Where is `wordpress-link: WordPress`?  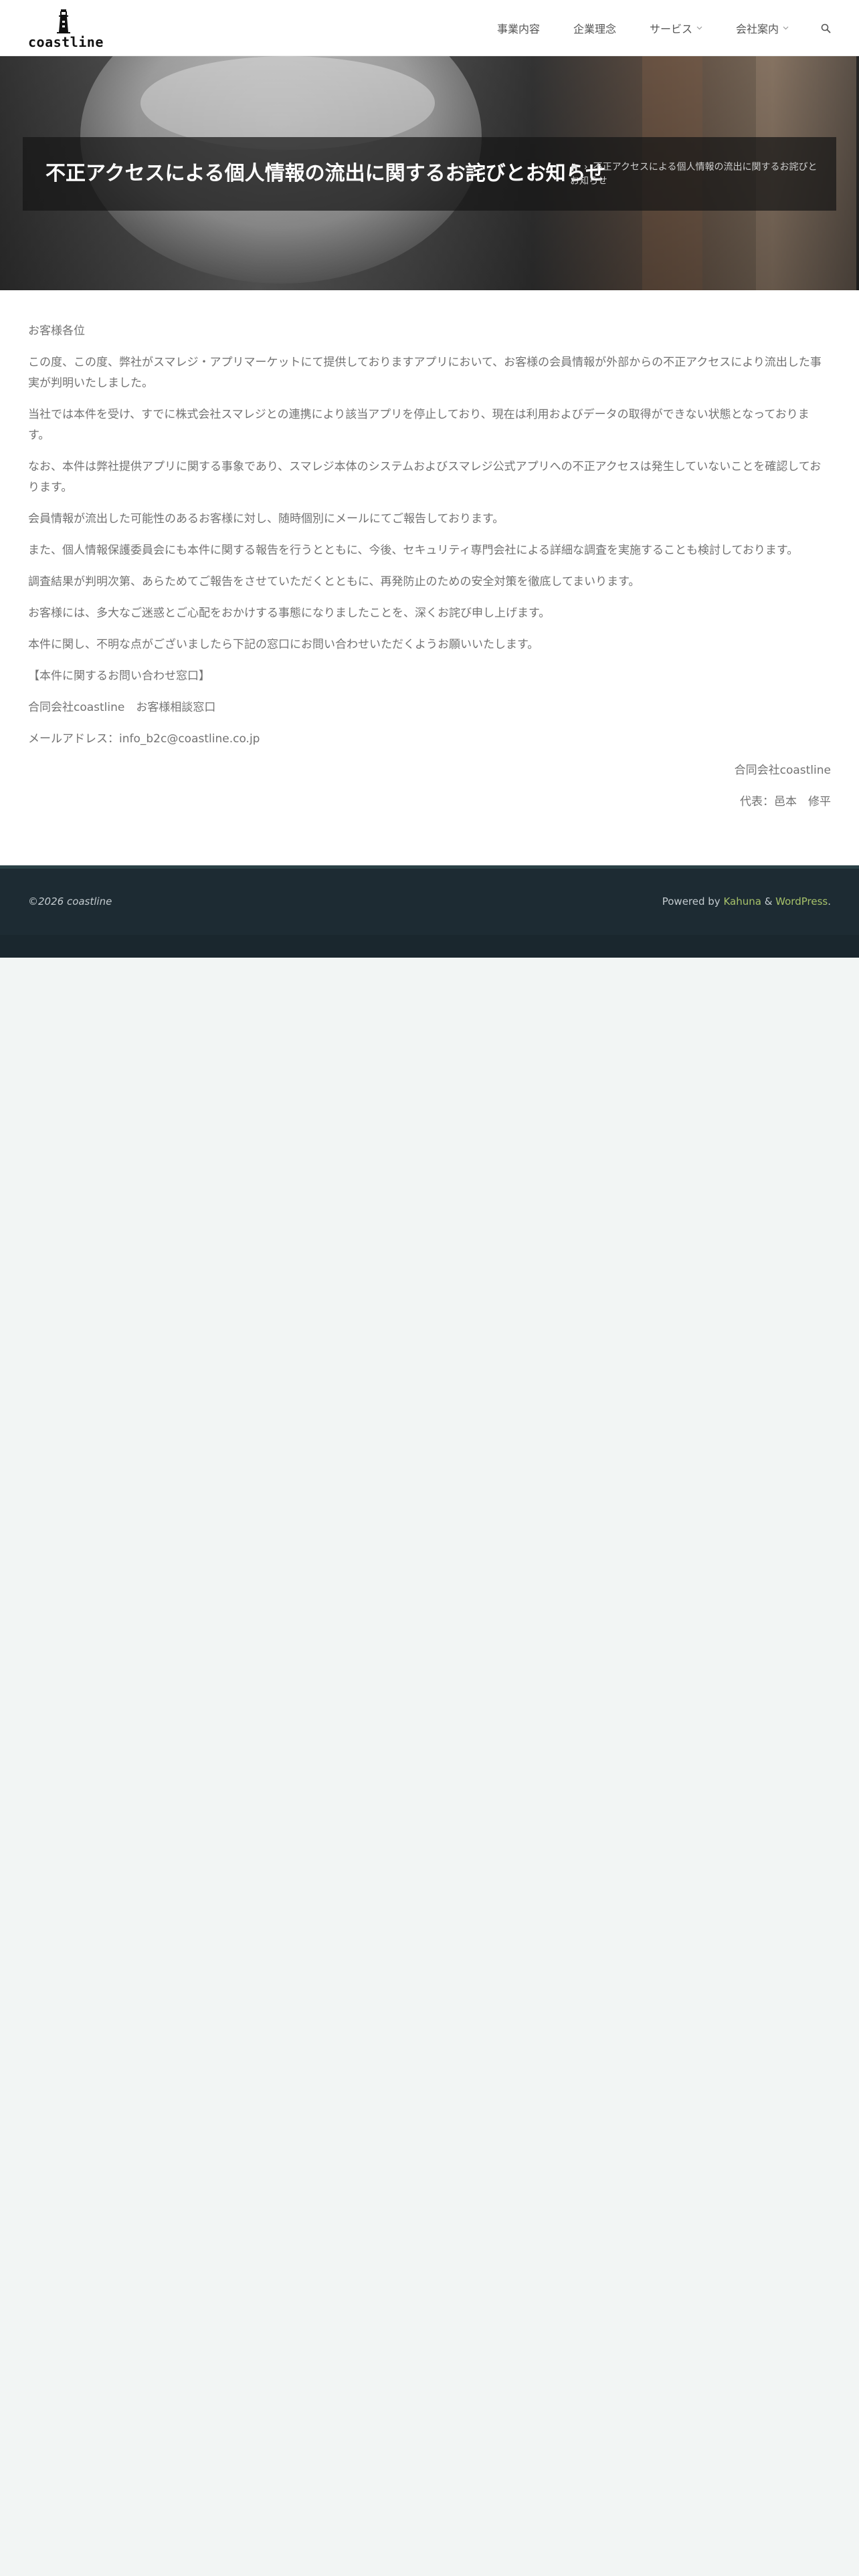 wordpress-link: WordPress is located at coordinates (801, 901).